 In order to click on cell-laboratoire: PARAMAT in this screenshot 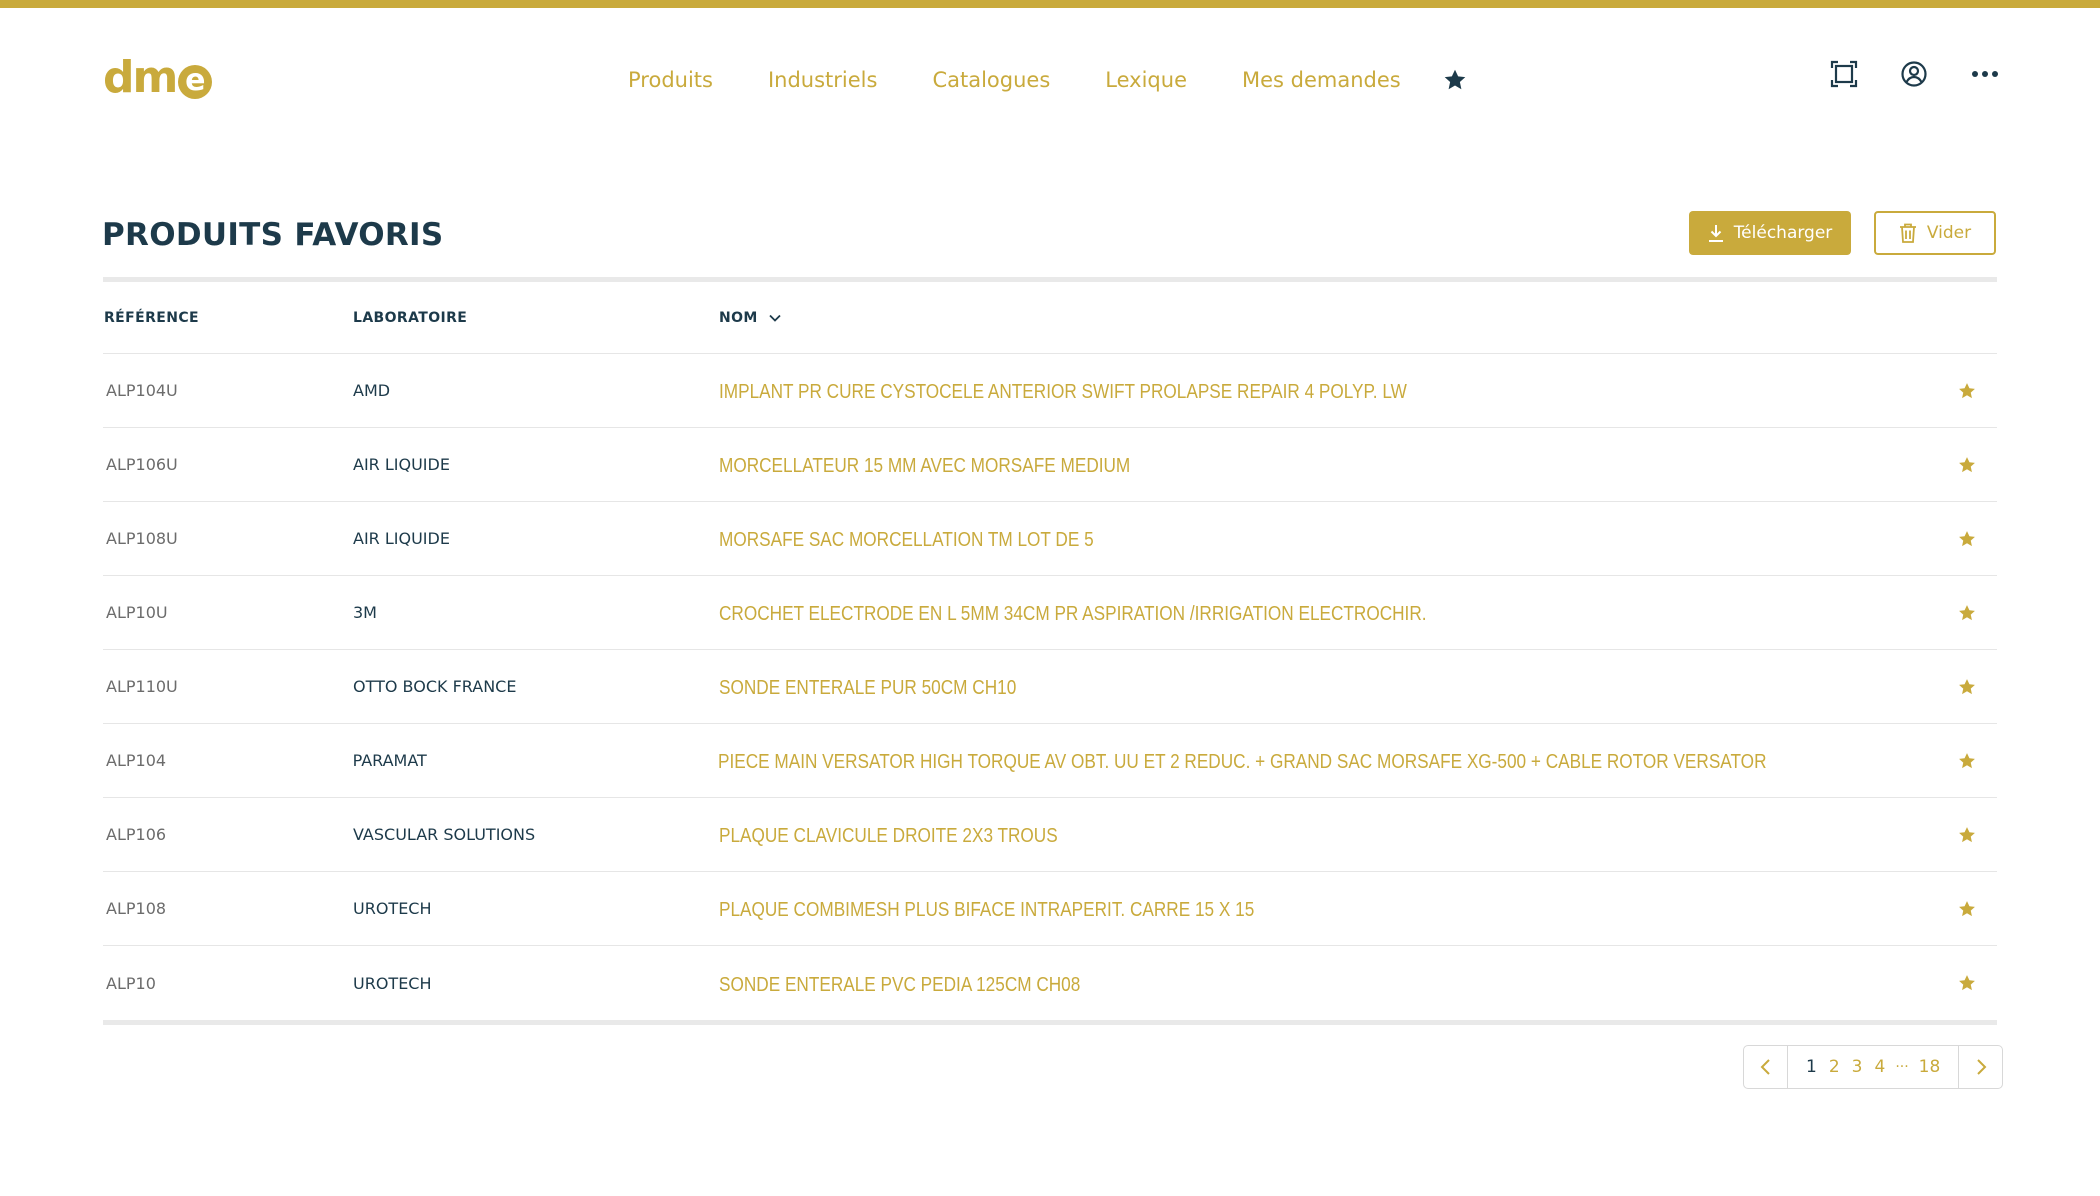, I will do `click(389, 760)`.